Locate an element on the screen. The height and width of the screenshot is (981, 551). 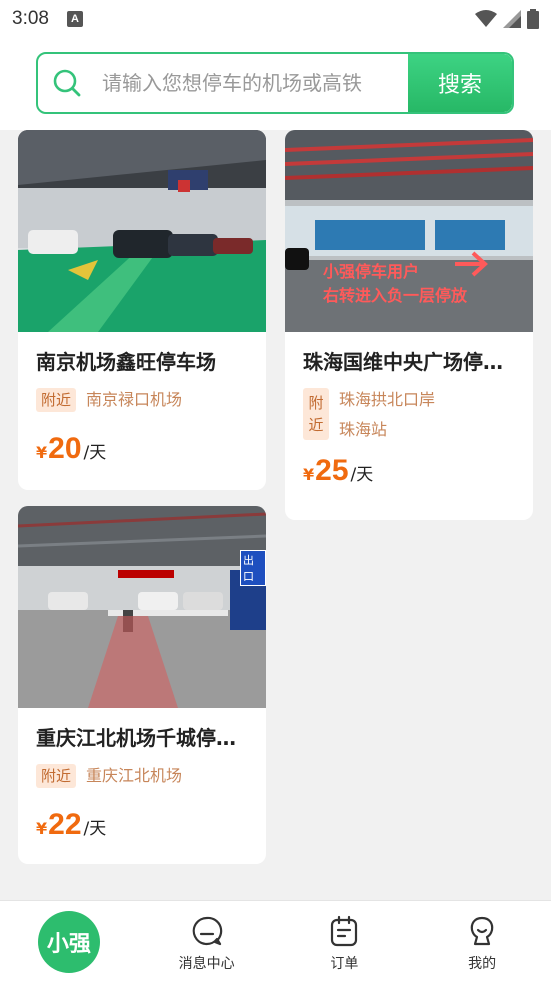
tab-home: 小强 is located at coordinates (69, 941).